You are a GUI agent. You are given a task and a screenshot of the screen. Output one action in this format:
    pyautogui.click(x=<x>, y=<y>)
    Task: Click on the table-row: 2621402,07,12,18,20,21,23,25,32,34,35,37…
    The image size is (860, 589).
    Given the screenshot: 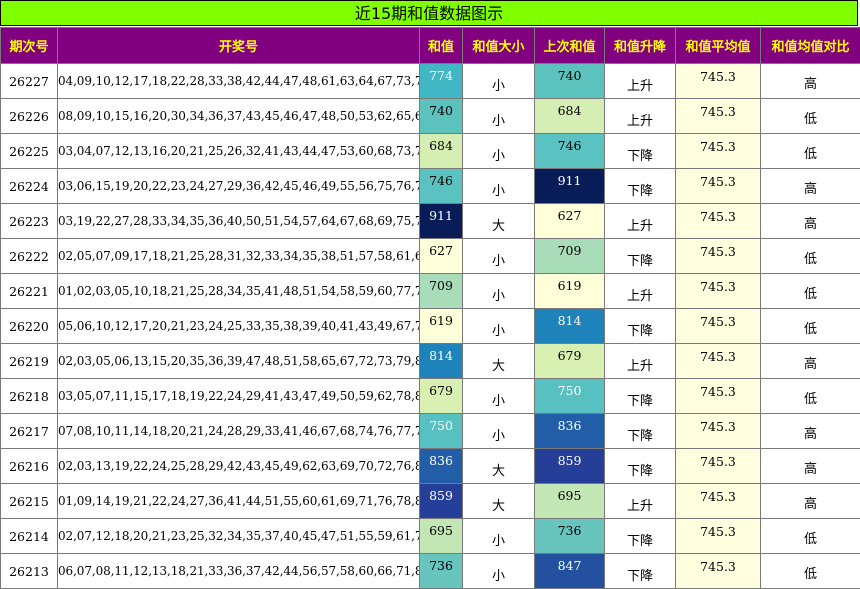 What is the action you would take?
    pyautogui.click(x=430, y=536)
    